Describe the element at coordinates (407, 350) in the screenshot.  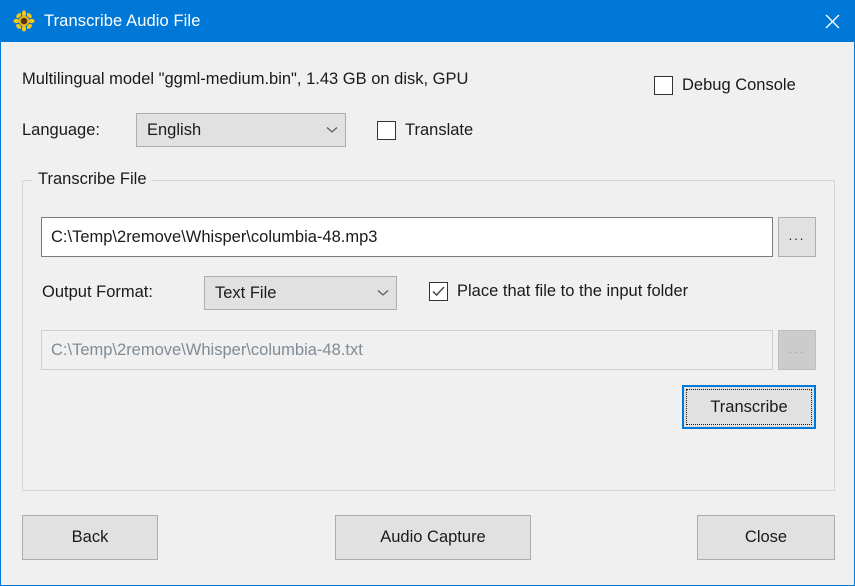
I see `output-file-field: C:\Temp\2remove\Whisper\columbia-48.txt` at that location.